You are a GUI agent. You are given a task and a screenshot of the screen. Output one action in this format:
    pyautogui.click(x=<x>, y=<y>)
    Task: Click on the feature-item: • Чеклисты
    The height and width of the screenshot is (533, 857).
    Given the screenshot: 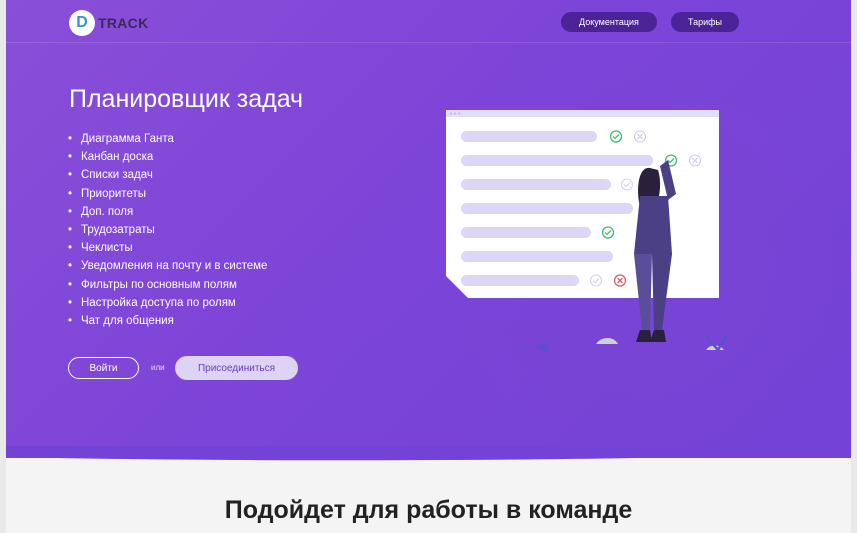 What is the action you would take?
    pyautogui.click(x=167, y=248)
    